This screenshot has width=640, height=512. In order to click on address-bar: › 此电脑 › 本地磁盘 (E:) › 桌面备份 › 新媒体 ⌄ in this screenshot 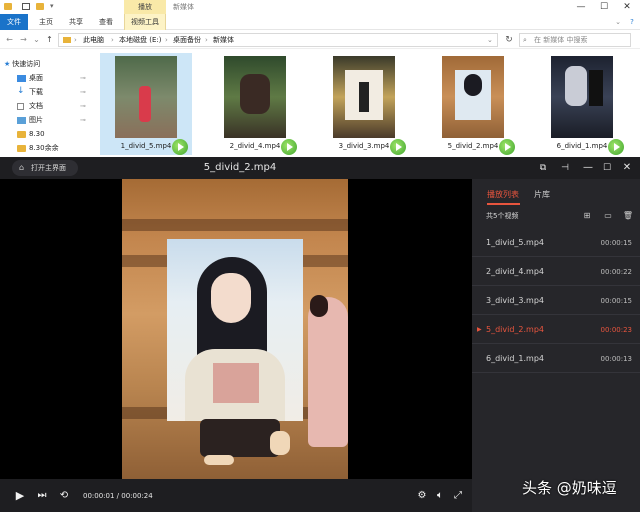, I will do `click(278, 40)`.